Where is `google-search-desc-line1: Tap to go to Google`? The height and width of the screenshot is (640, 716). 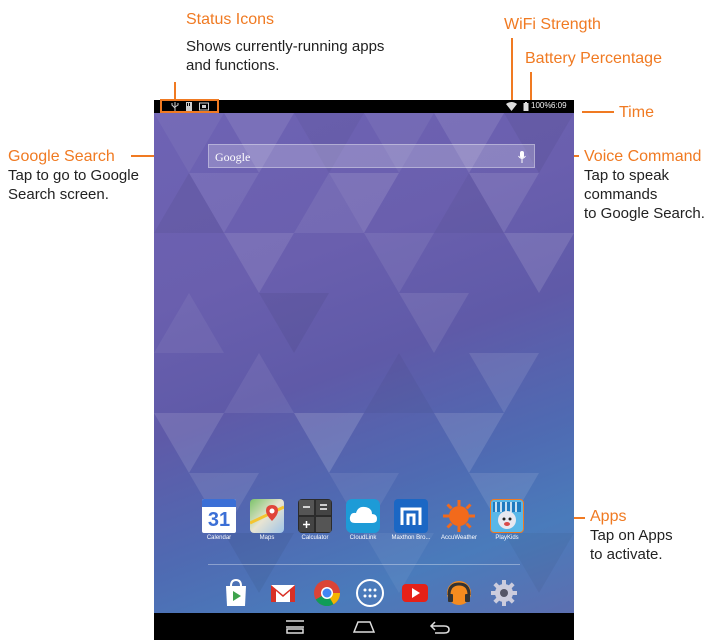 google-search-desc-line1: Tap to go to Google is located at coordinates (73, 175).